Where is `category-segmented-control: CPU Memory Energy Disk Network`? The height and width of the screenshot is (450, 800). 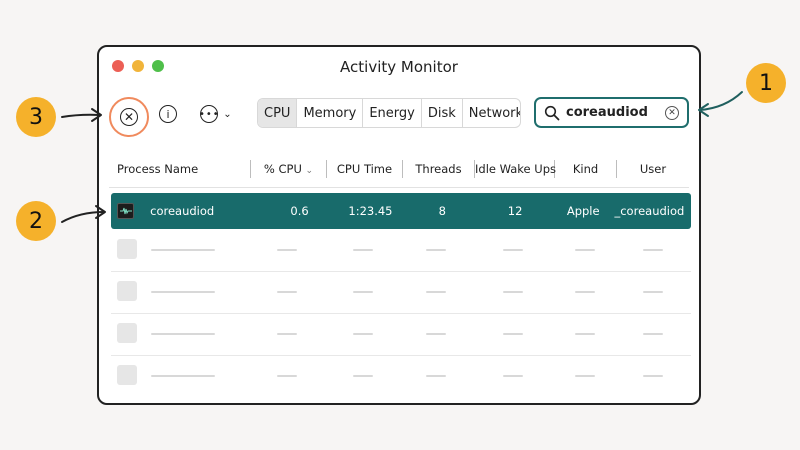
category-segmented-control: CPU Memory Energy Disk Network is located at coordinates (389, 113).